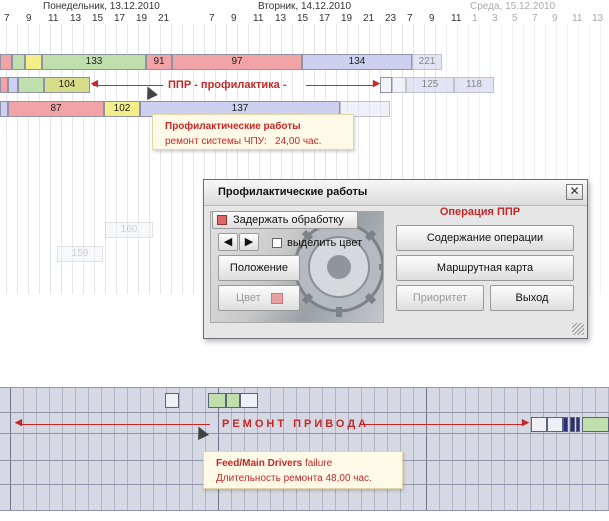  What do you see at coordinates (357, 62) in the screenshot?
I see `gantt-bar: 134` at bounding box center [357, 62].